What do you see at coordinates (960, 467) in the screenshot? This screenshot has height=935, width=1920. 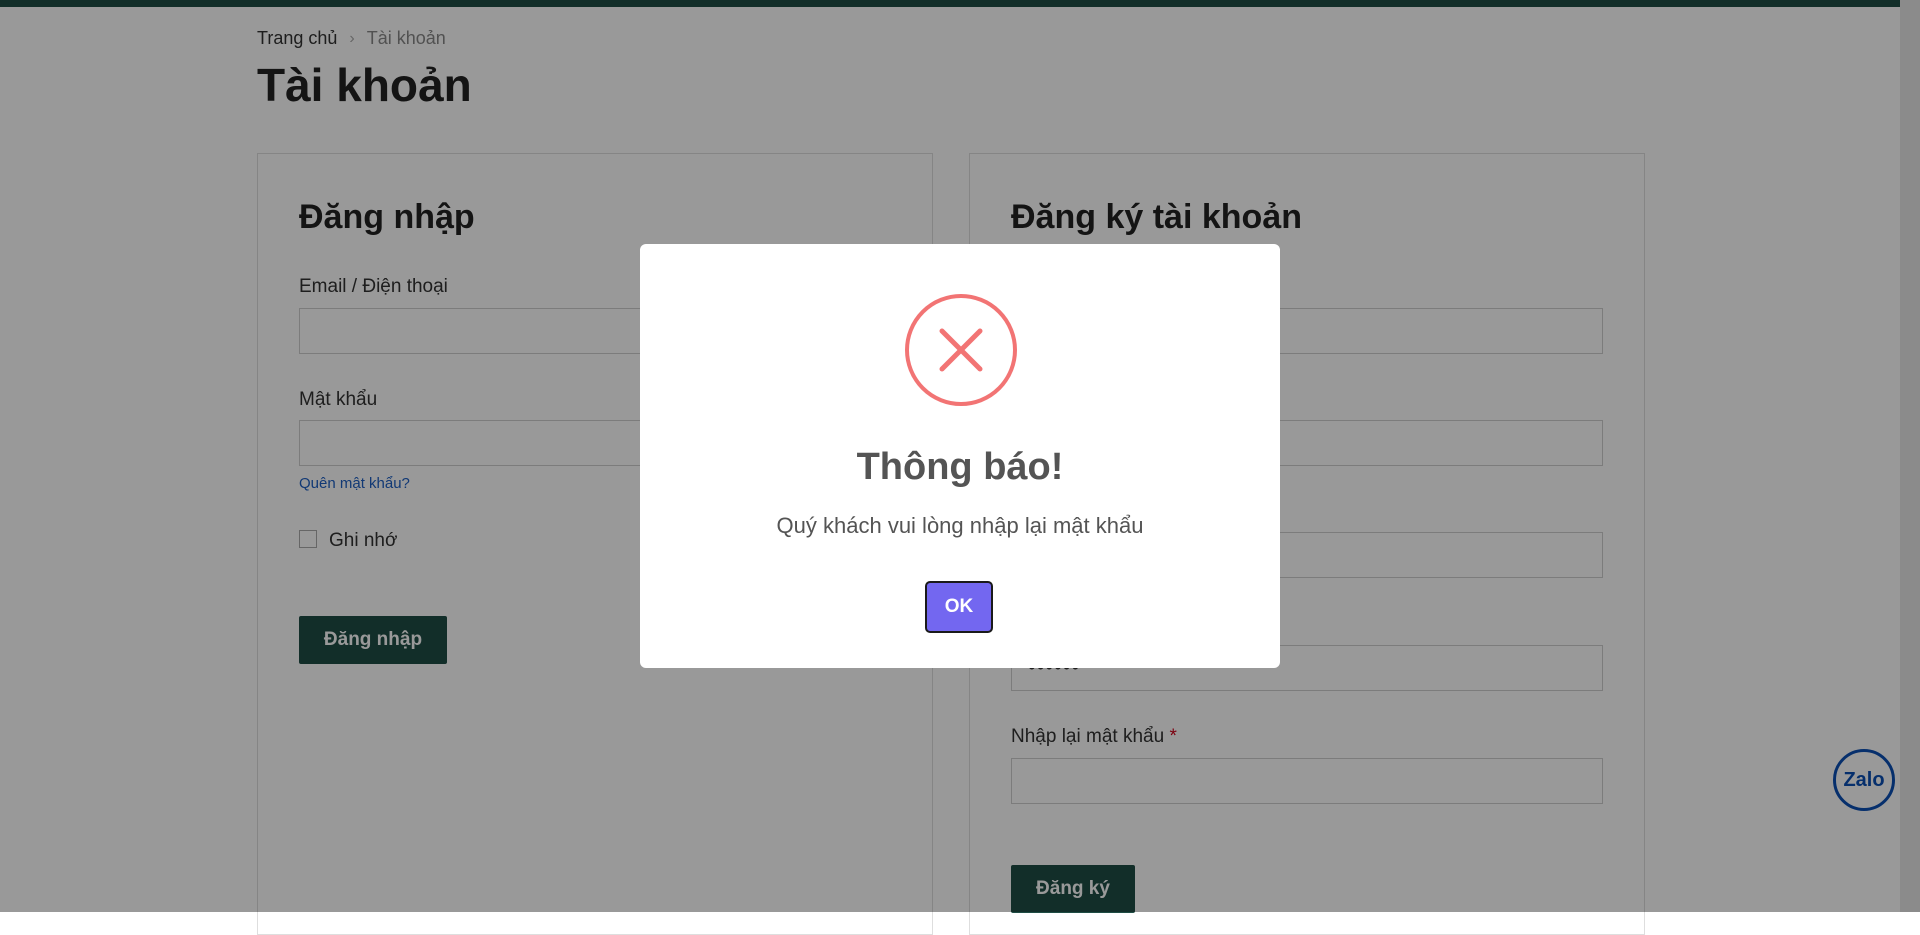 I see `alert-title: Thông báo!` at bounding box center [960, 467].